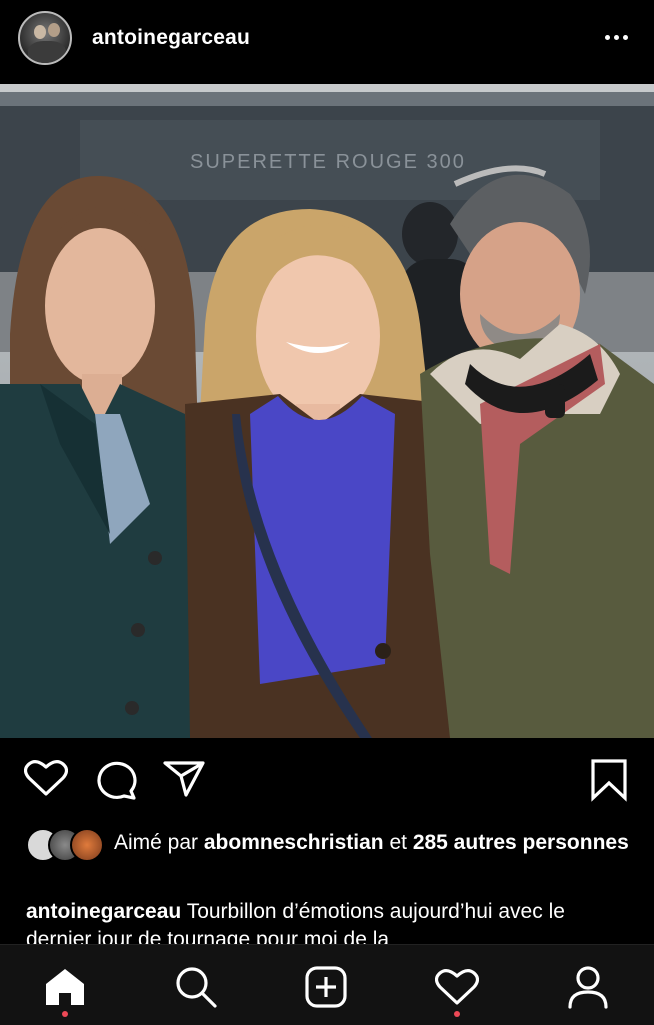  What do you see at coordinates (65, 1014) in the screenshot?
I see `home-notification-dot` at bounding box center [65, 1014].